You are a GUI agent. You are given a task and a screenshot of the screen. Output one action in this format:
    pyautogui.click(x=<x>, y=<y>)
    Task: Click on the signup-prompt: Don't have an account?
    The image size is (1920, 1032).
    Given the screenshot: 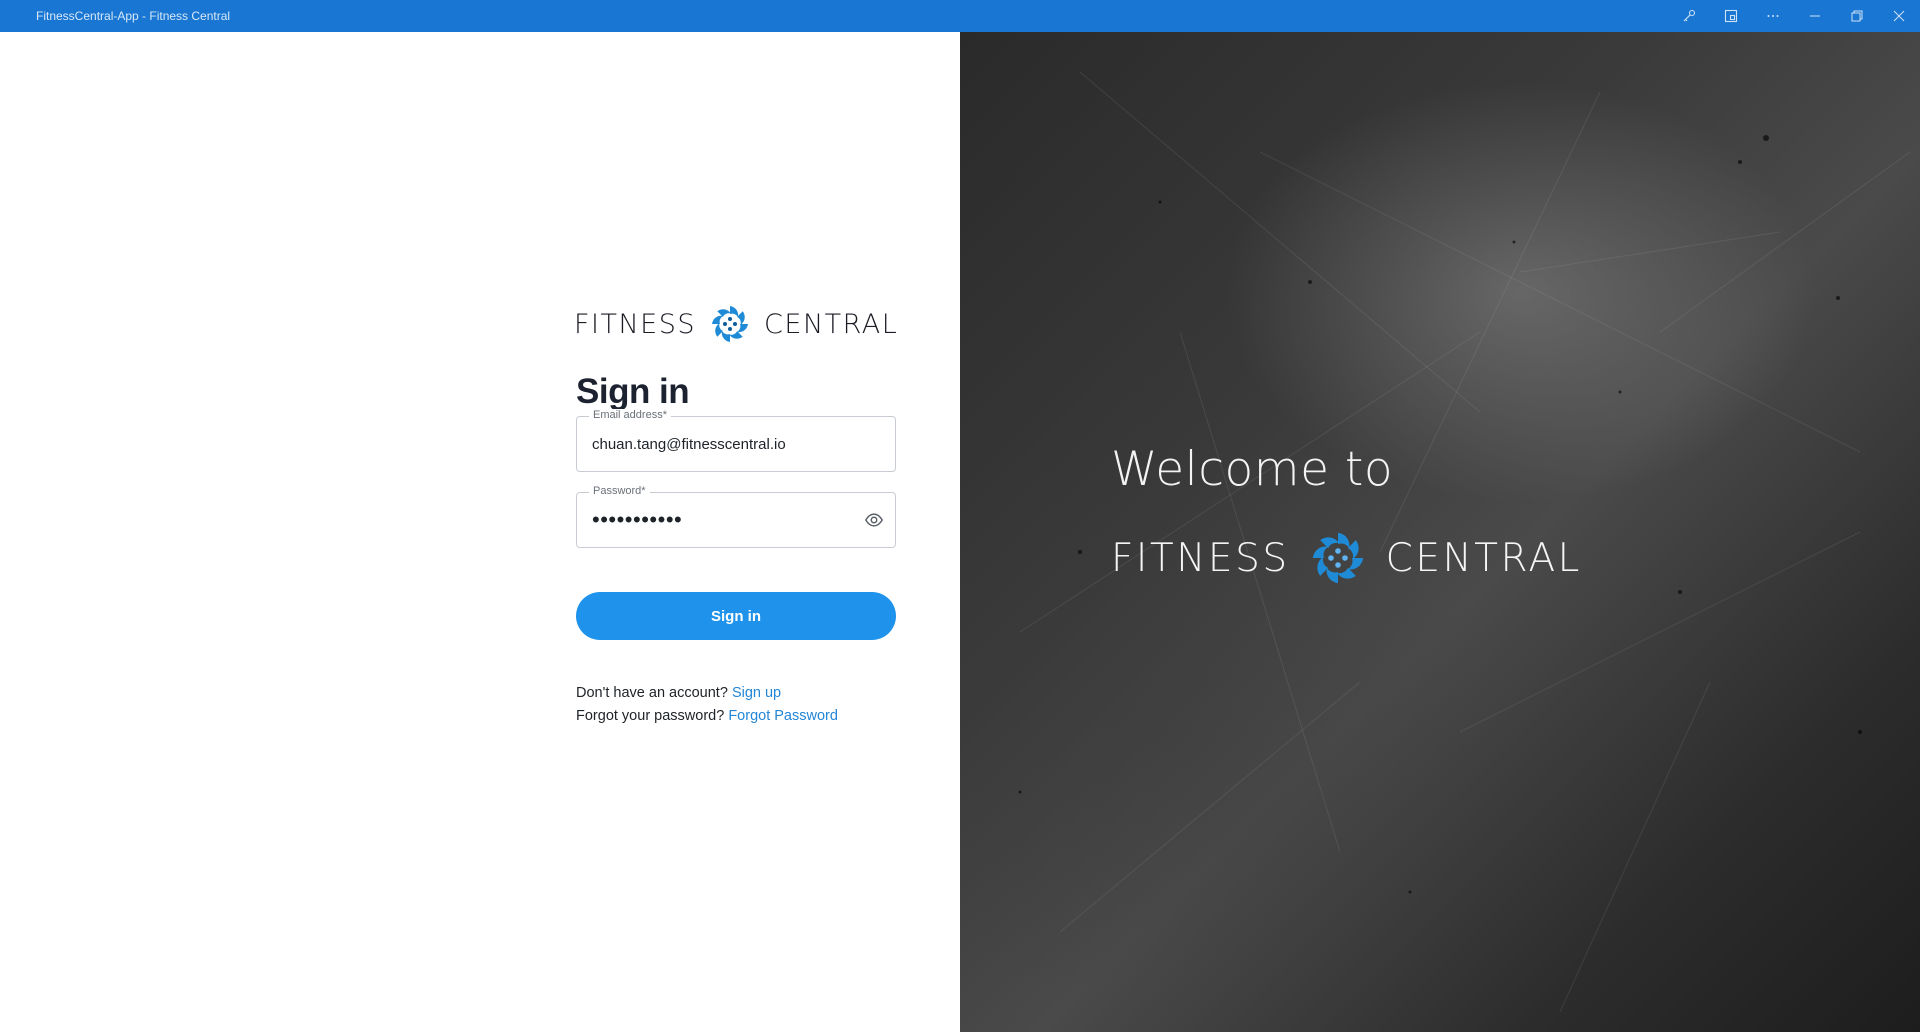 What is the action you would take?
    pyautogui.click(x=652, y=693)
    